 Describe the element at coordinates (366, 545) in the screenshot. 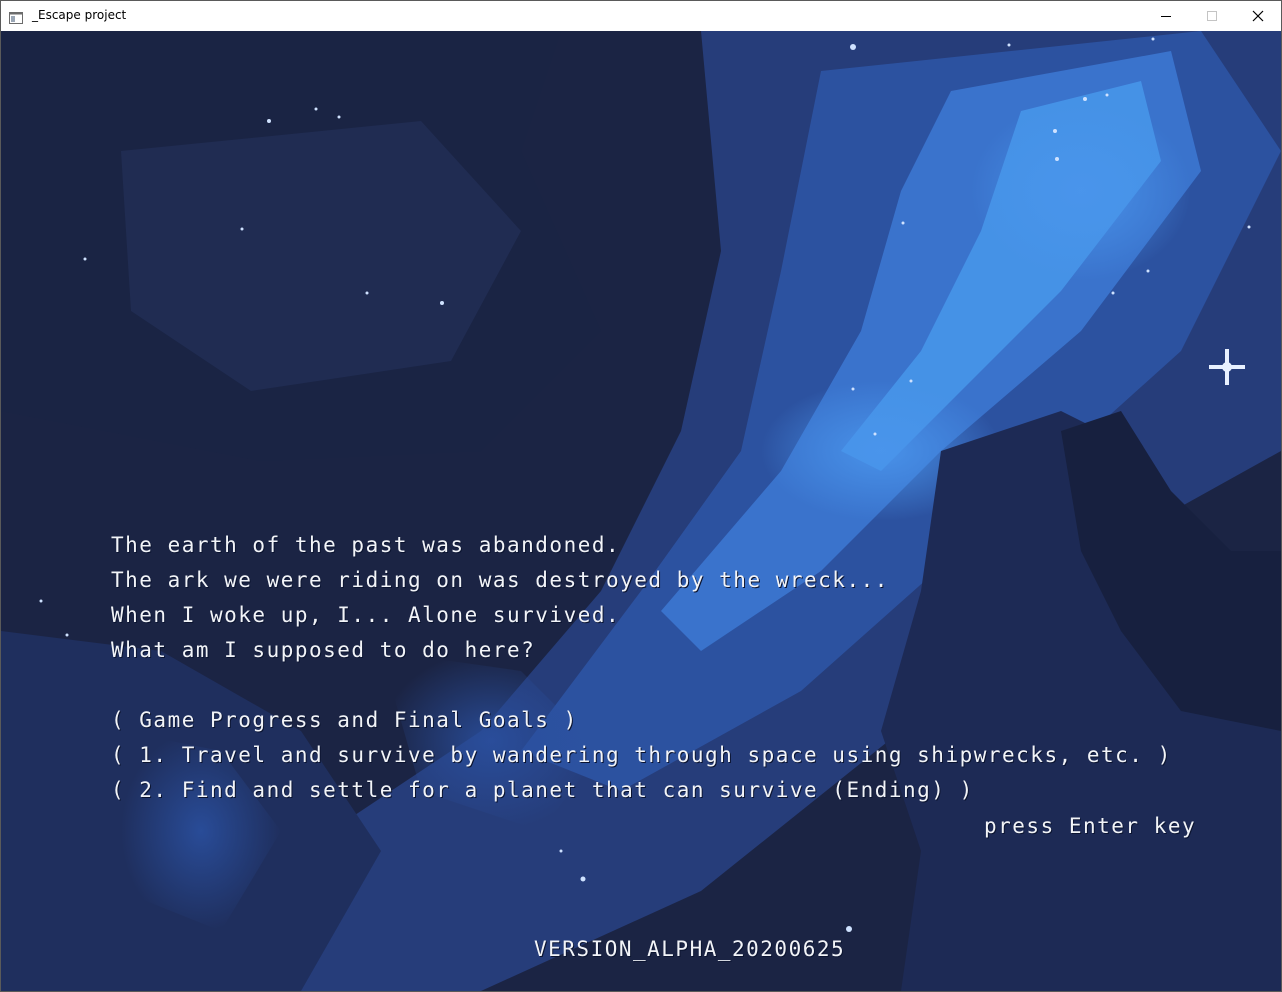

I see `intro-line-1: The earth of the past was abandoned.` at that location.